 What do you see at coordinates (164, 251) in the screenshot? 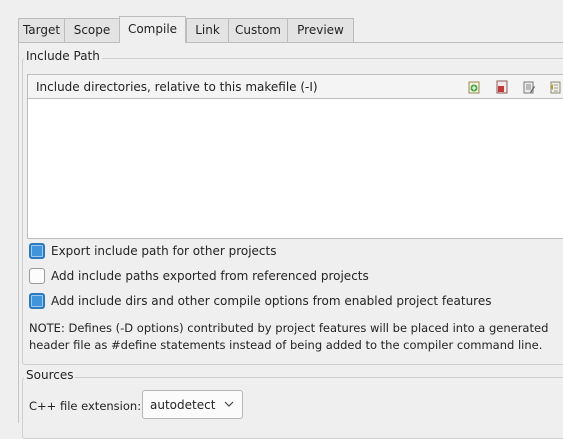
I see `export-include-path-label: Export include path for other projects` at bounding box center [164, 251].